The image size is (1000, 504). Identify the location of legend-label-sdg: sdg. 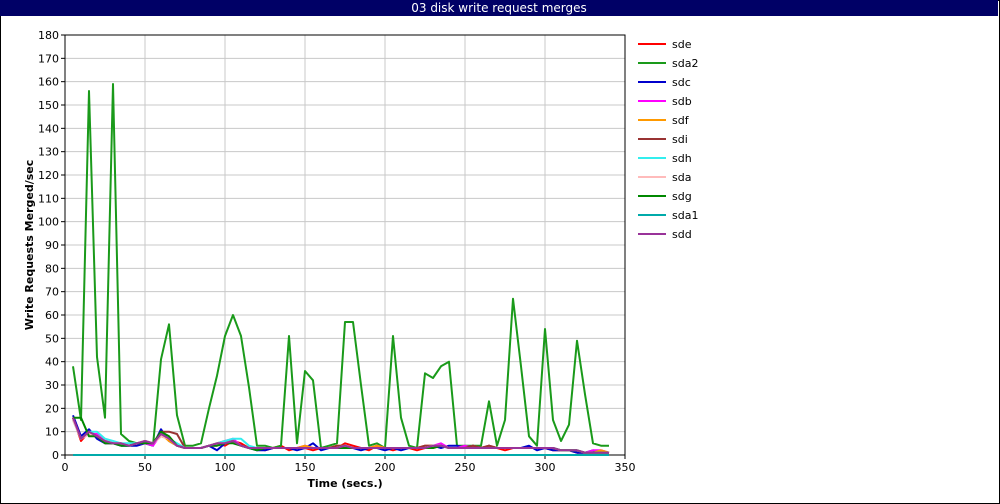
(682, 196).